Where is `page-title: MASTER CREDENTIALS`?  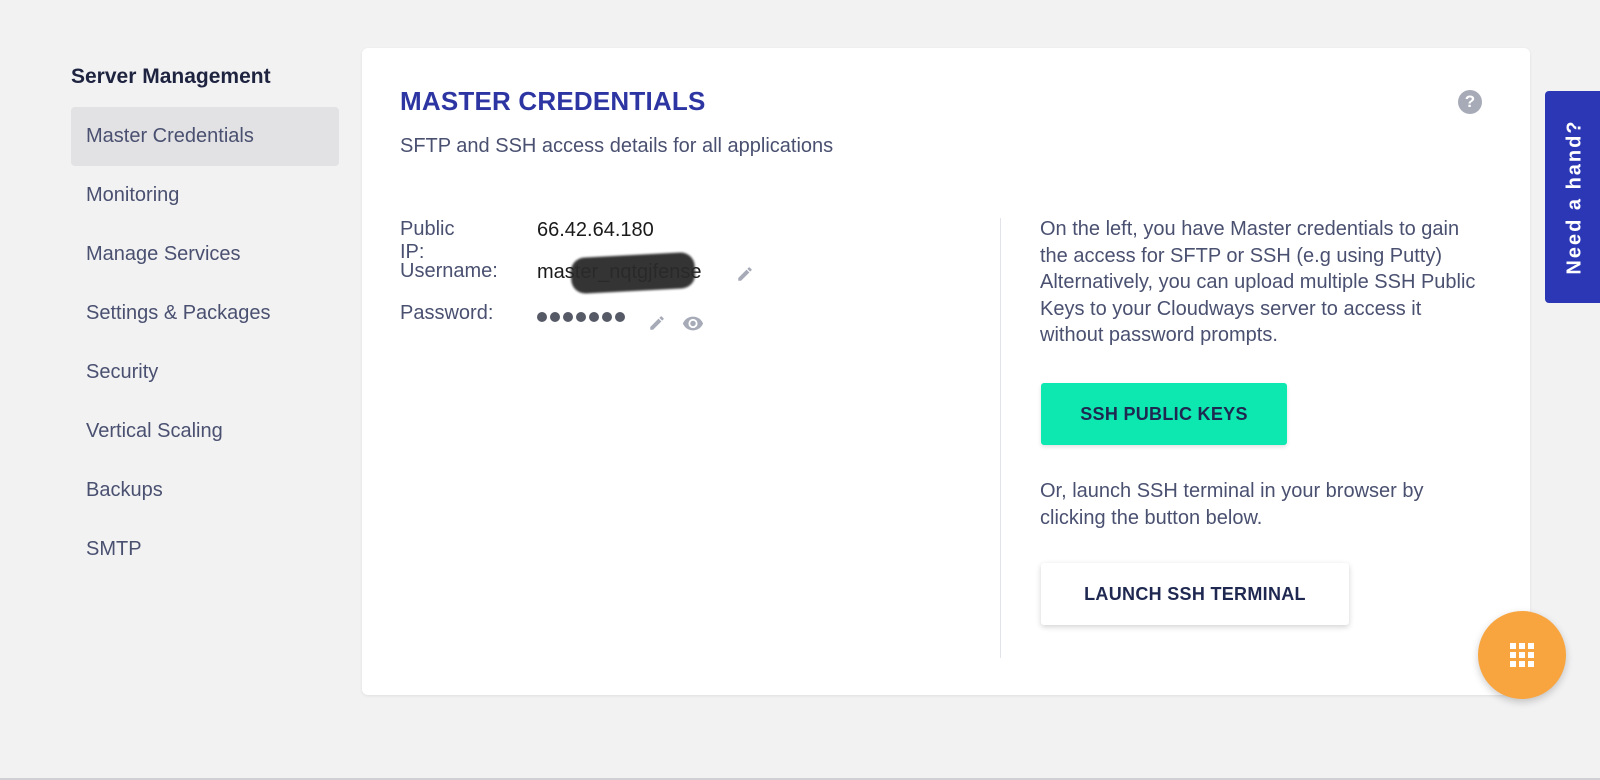 page-title: MASTER CREDENTIALS is located at coordinates (553, 101).